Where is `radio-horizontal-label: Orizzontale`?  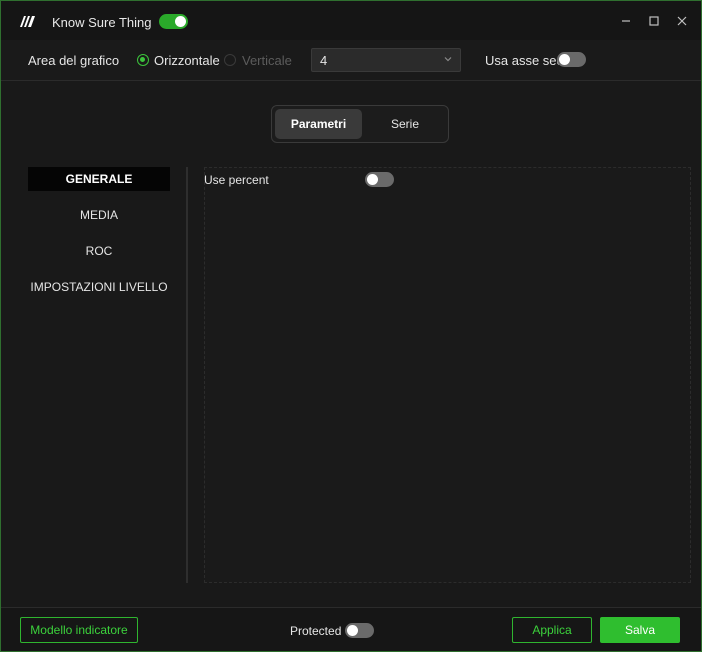 radio-horizontal-label: Orizzontale is located at coordinates (187, 60).